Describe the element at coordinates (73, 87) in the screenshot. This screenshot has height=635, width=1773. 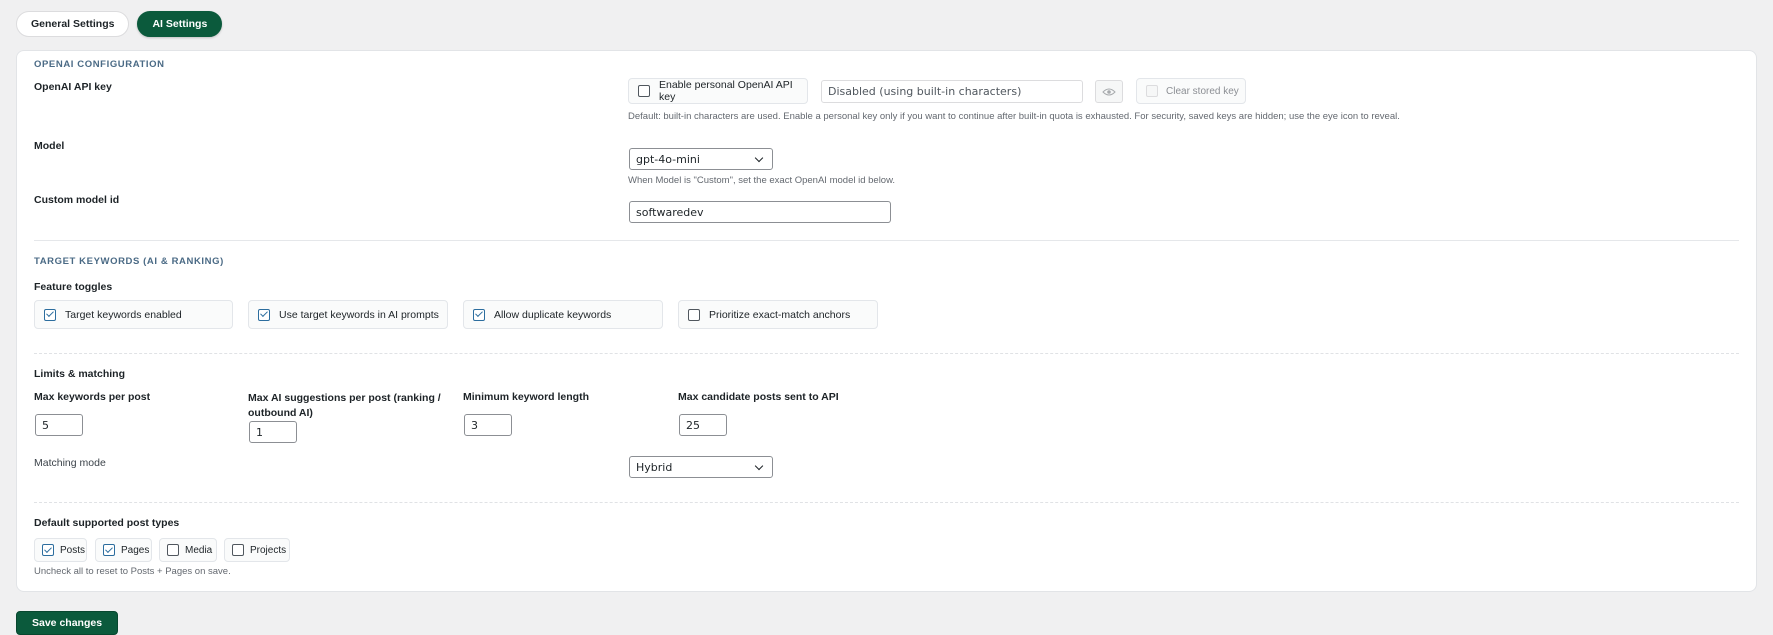
I see `api-key-label: OpenAI API key` at that location.